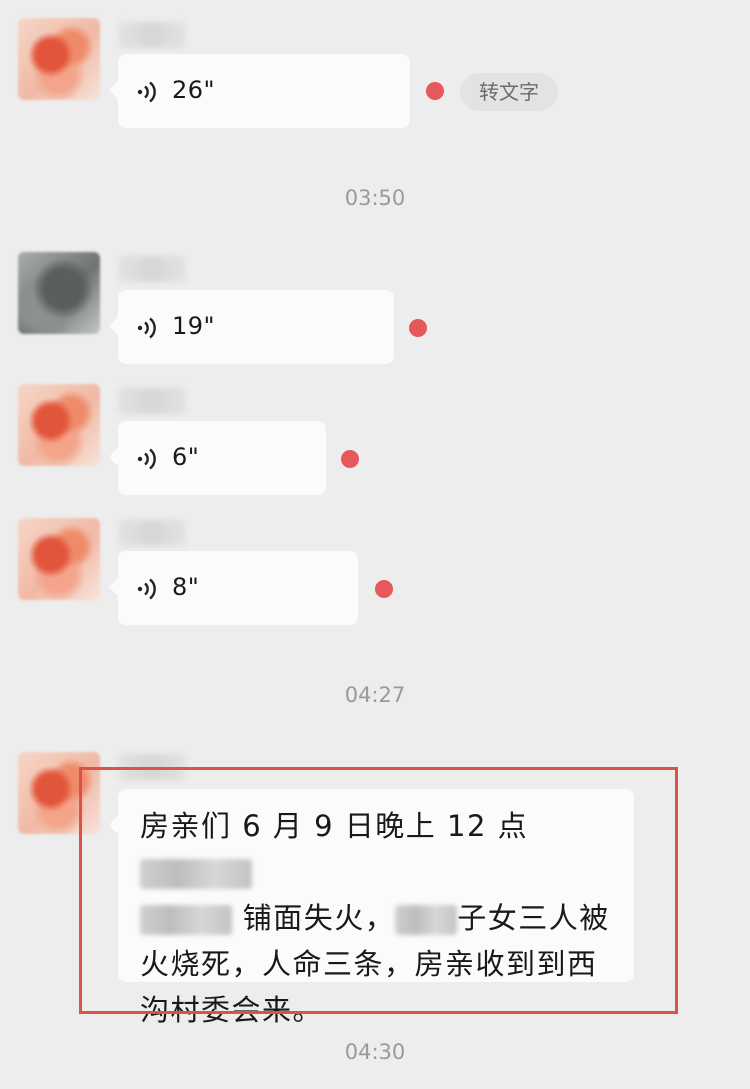 The width and height of the screenshot is (750, 1089). What do you see at coordinates (194, 90) in the screenshot?
I see `voice-duration: 26"` at bounding box center [194, 90].